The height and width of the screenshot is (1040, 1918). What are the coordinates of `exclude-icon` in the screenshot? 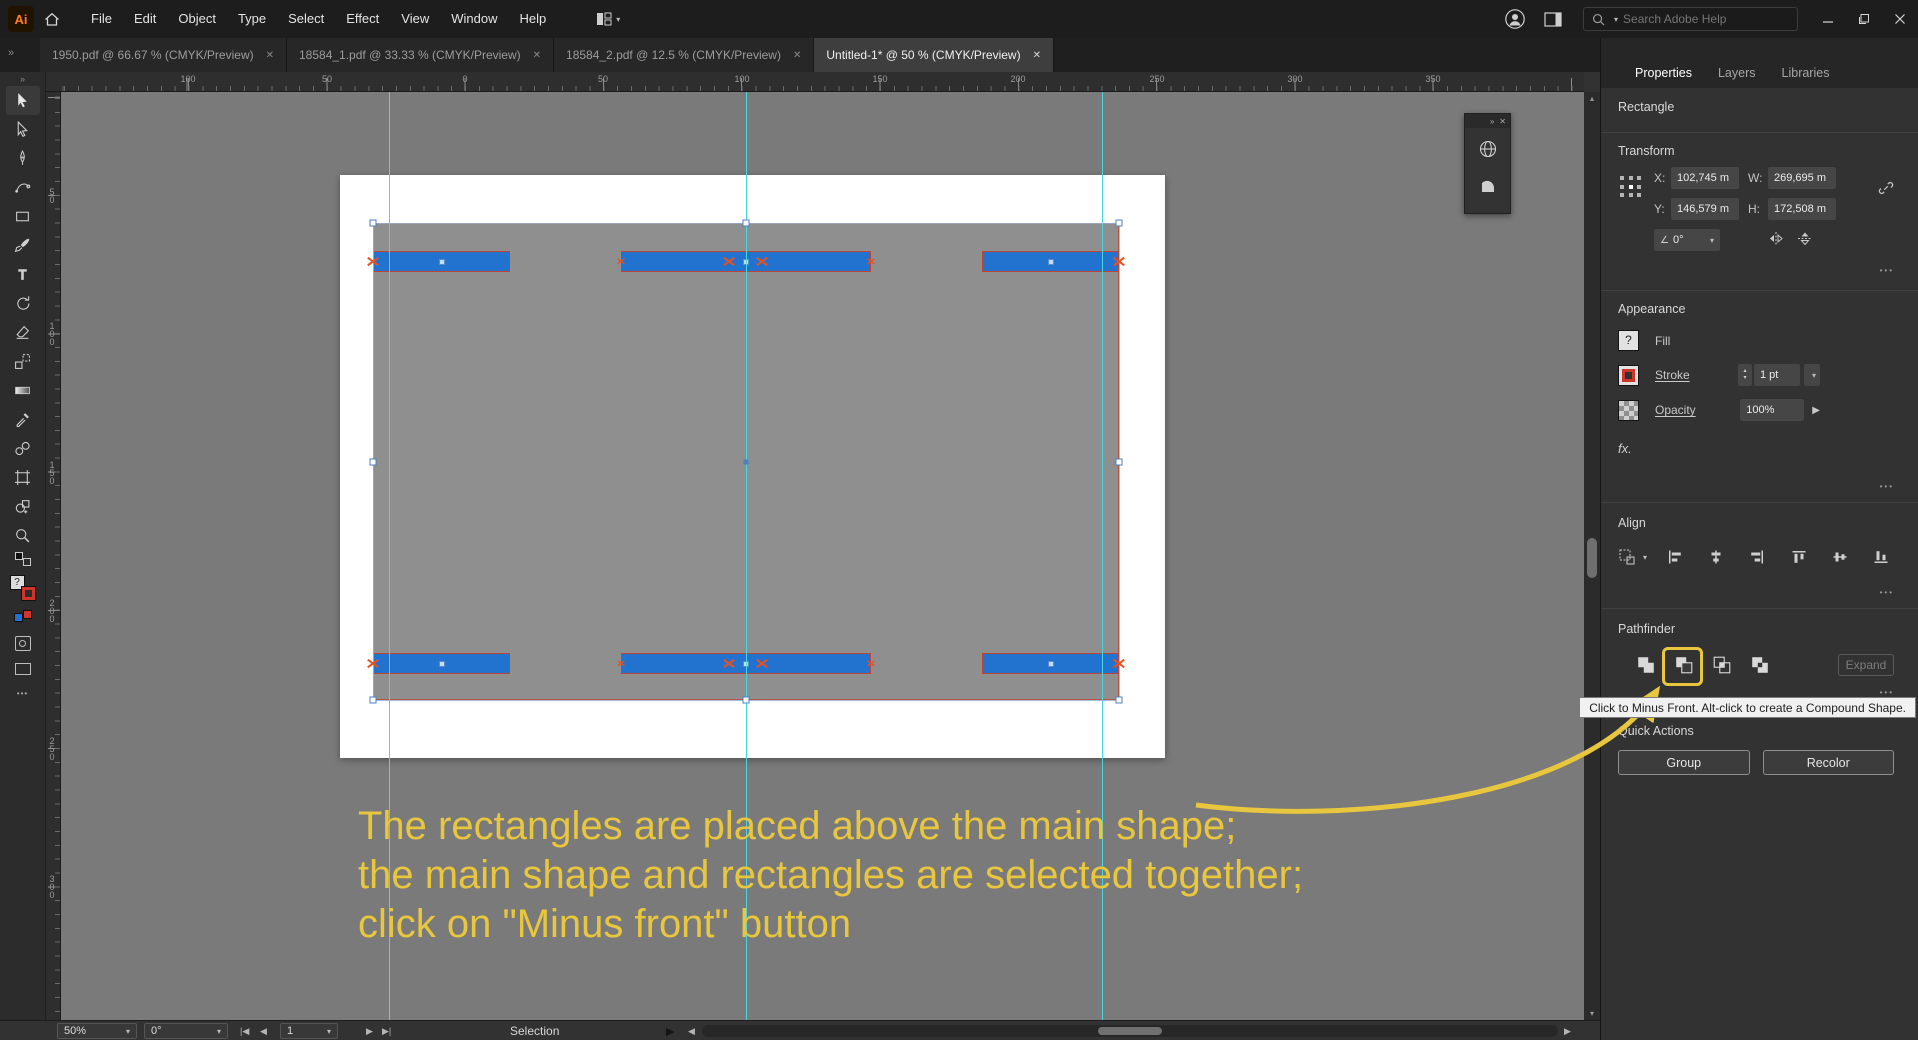 It's located at (1760, 665).